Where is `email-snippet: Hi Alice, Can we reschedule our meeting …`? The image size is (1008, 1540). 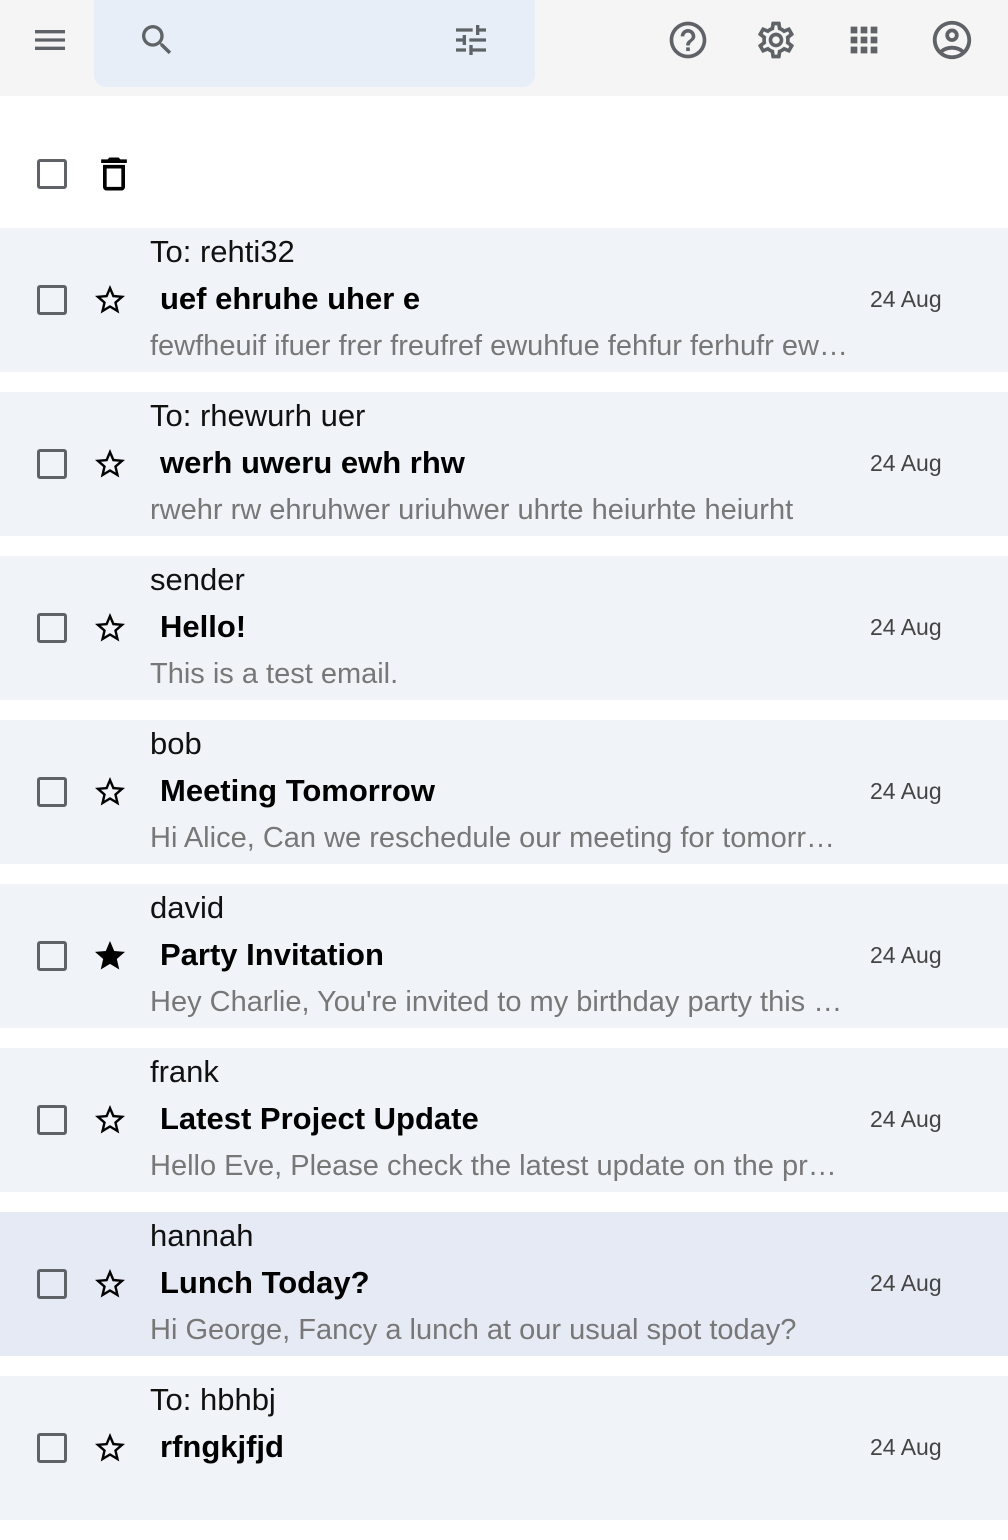
email-snippet: Hi Alice, Can we reschedule our meeting … is located at coordinates (500, 838).